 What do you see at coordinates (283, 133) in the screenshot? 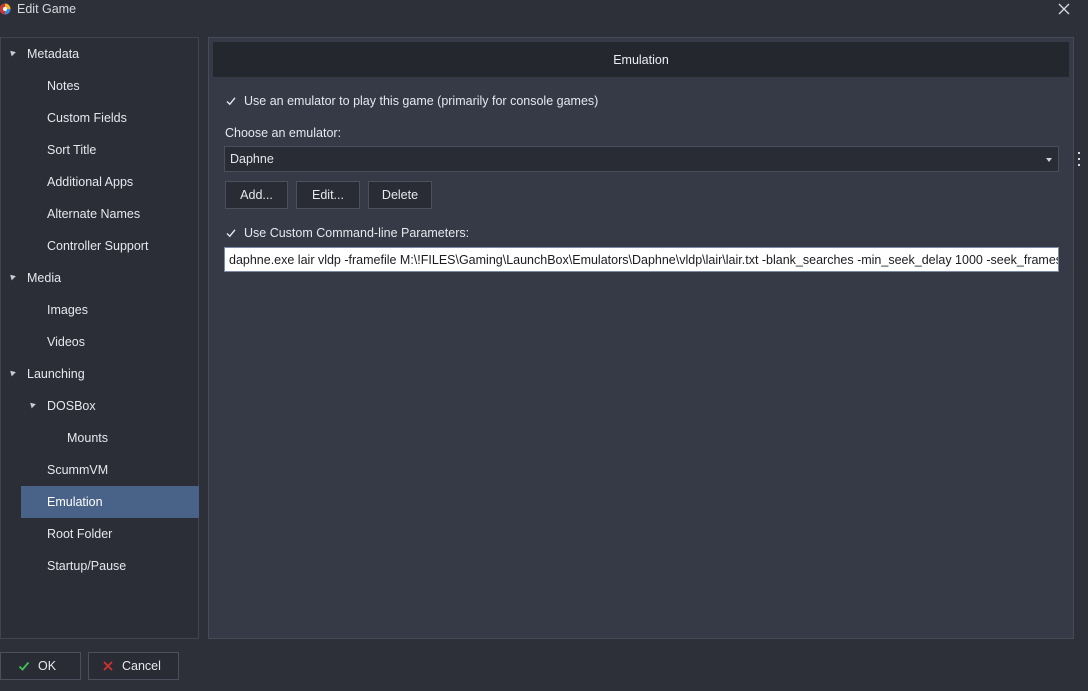
I see `choose-emulator-label: Choose an emulator:` at bounding box center [283, 133].